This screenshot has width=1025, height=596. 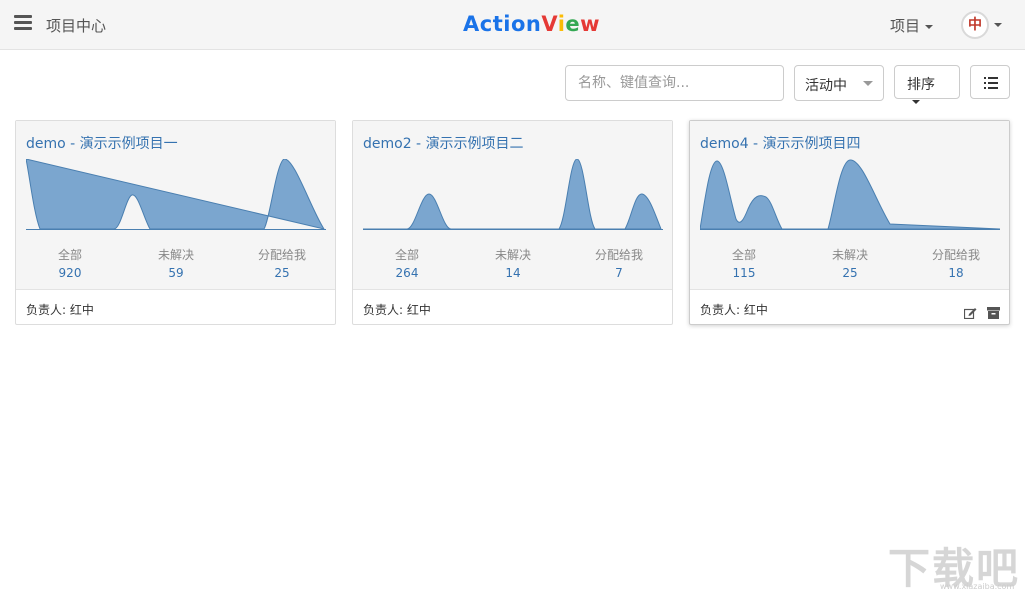 What do you see at coordinates (905, 26) in the screenshot?
I see `projects-menu-label: 项目` at bounding box center [905, 26].